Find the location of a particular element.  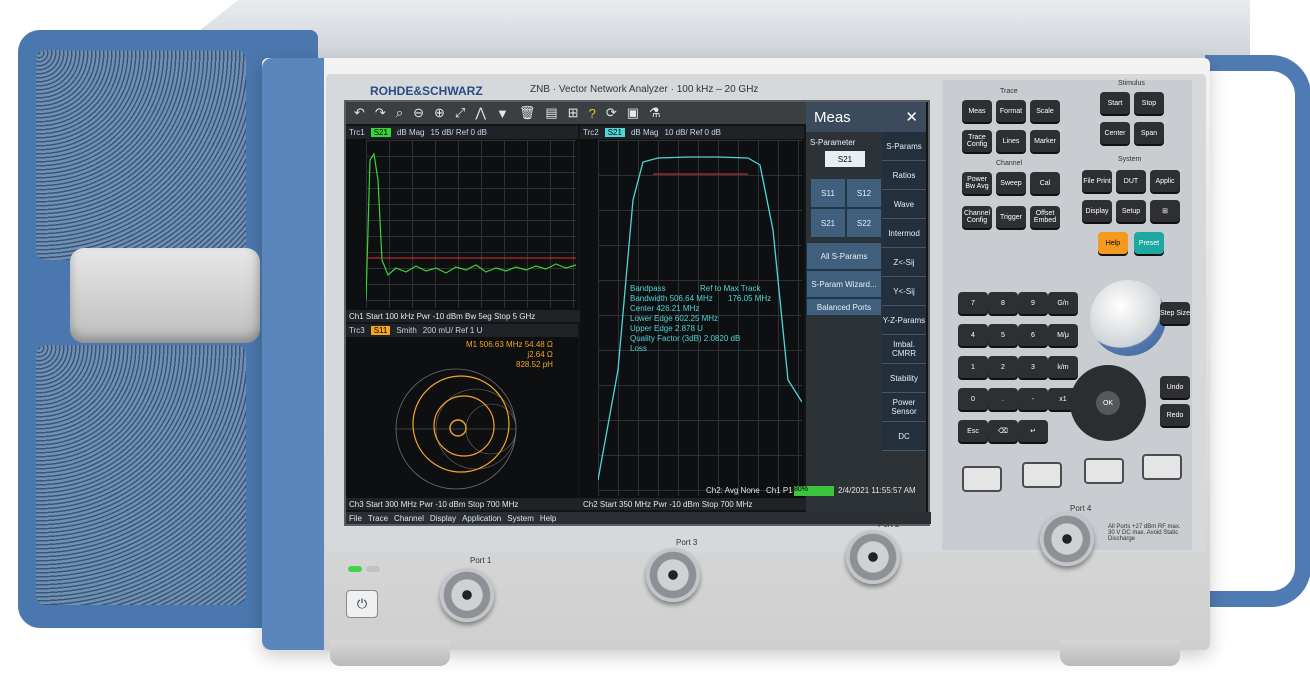

center-key: Center is located at coordinates (1115, 133).